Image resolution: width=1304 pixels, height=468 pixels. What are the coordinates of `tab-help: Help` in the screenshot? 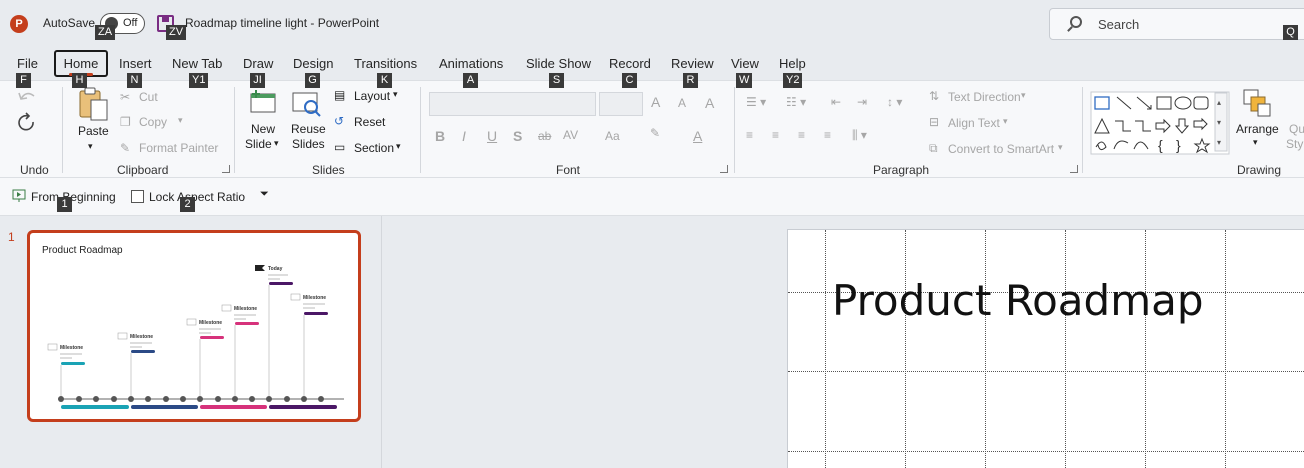 It's located at (792, 63).